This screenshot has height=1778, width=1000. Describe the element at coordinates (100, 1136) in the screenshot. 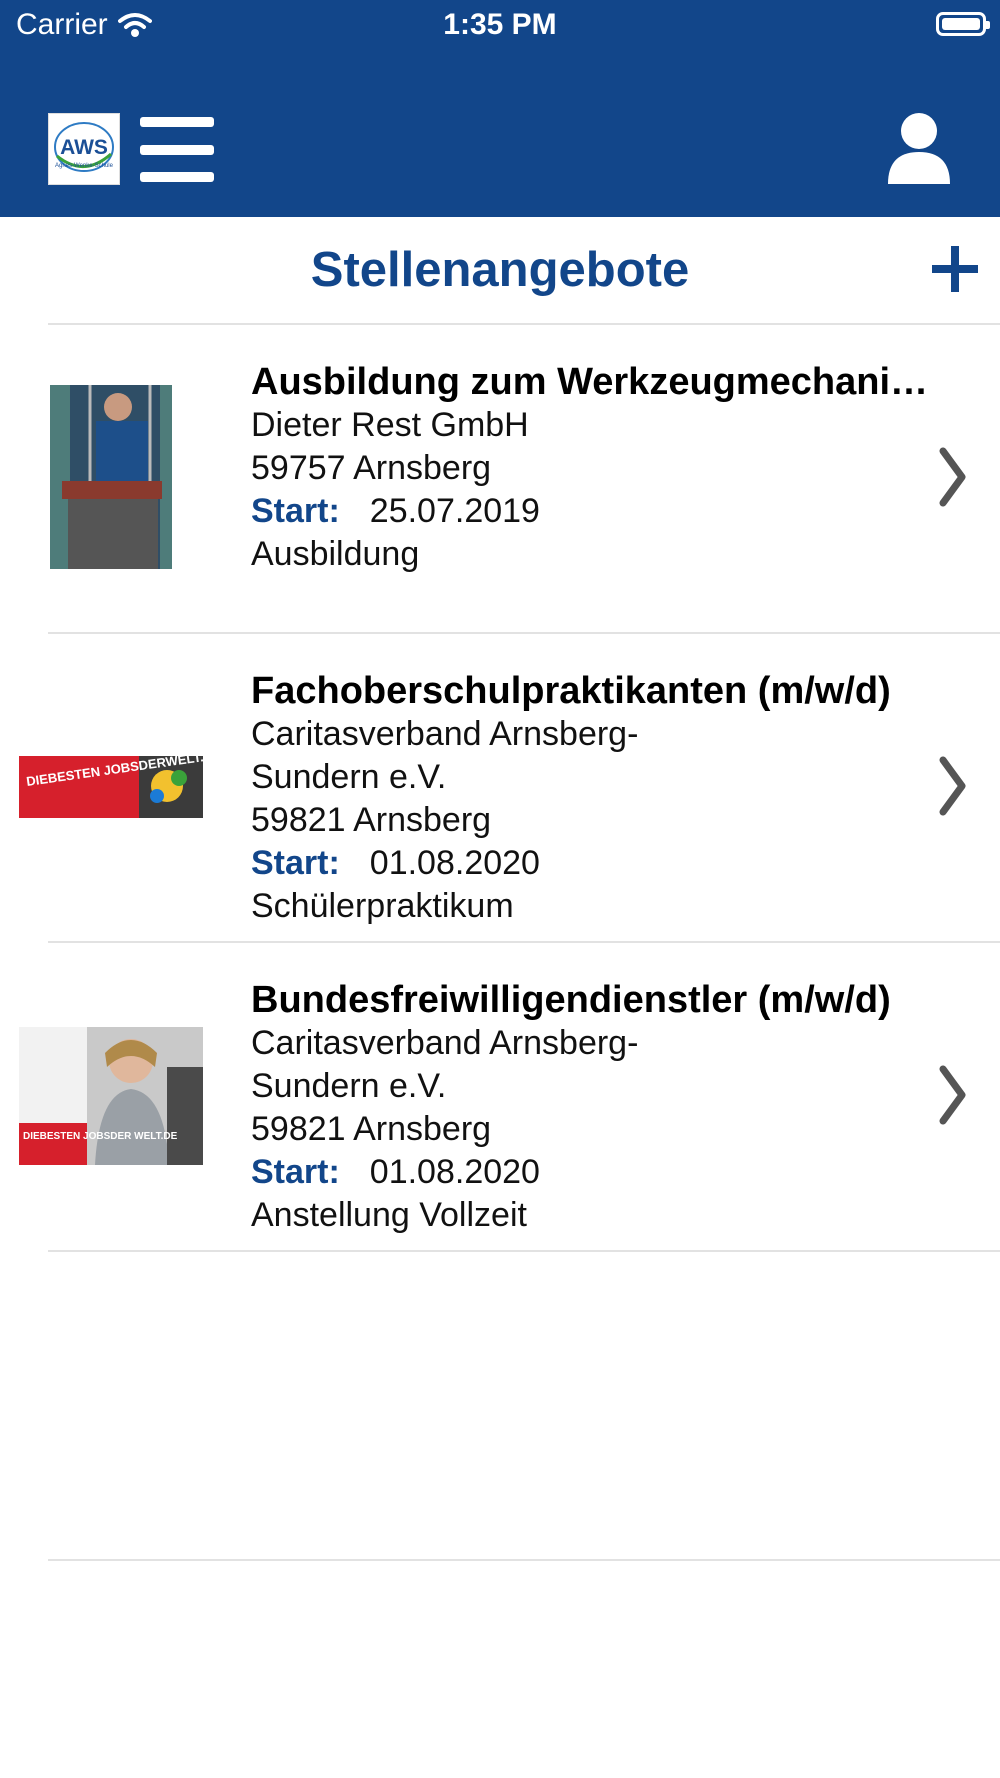

I see `image-text: DIEBESTEN JOBSDER WELT.DE` at that location.